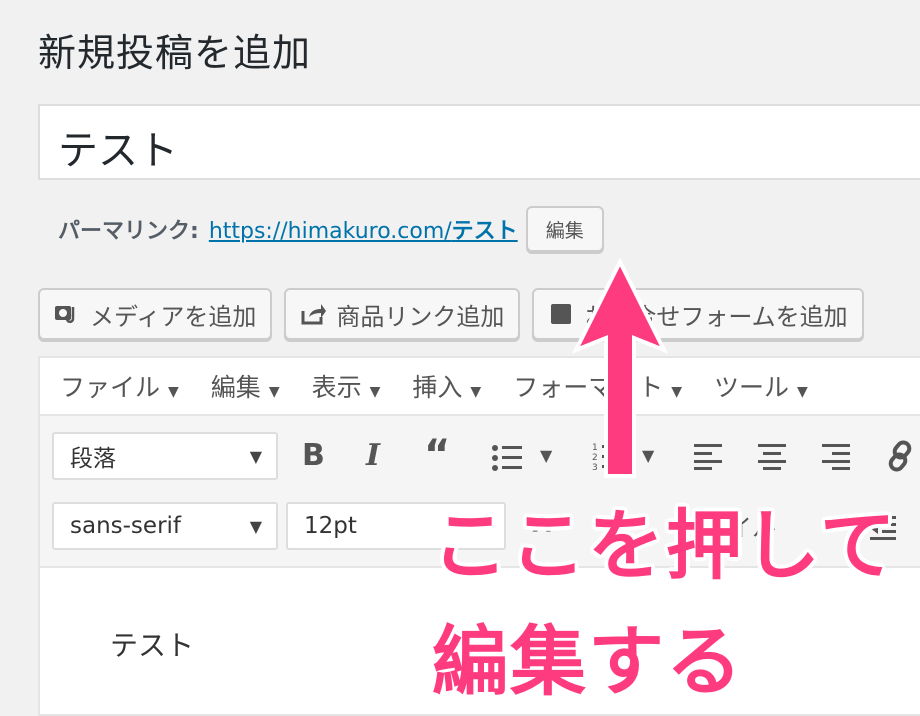 This screenshot has width=920, height=716. What do you see at coordinates (761, 386) in the screenshot?
I see `menu-tools: ツール ▼` at bounding box center [761, 386].